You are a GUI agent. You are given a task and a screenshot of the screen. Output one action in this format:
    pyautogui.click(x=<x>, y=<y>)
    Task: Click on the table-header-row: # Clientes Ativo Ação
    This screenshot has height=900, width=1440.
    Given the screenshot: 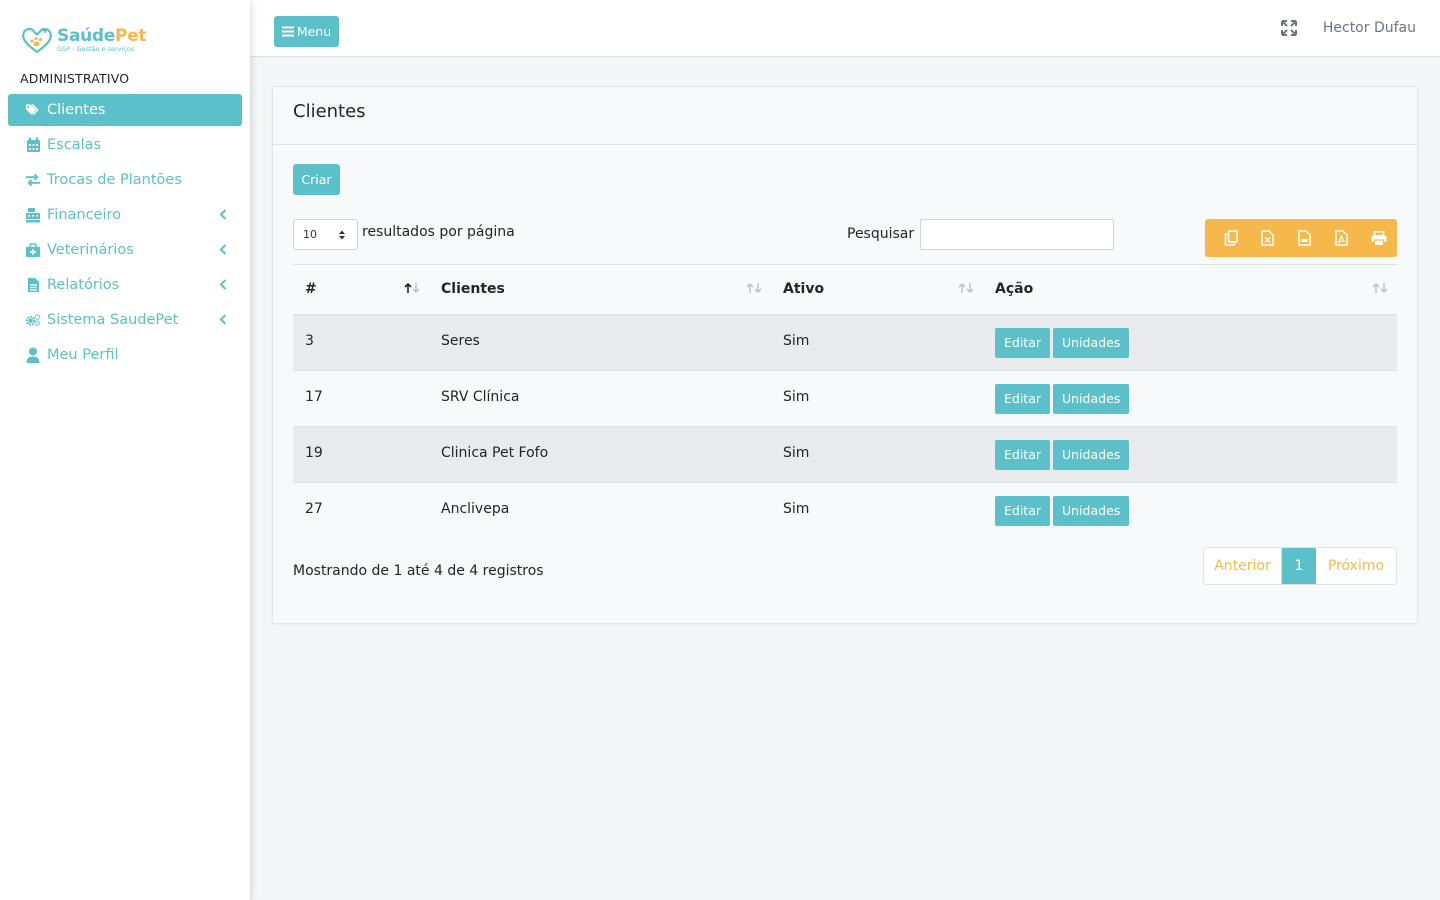 What is the action you would take?
    pyautogui.click(x=845, y=290)
    